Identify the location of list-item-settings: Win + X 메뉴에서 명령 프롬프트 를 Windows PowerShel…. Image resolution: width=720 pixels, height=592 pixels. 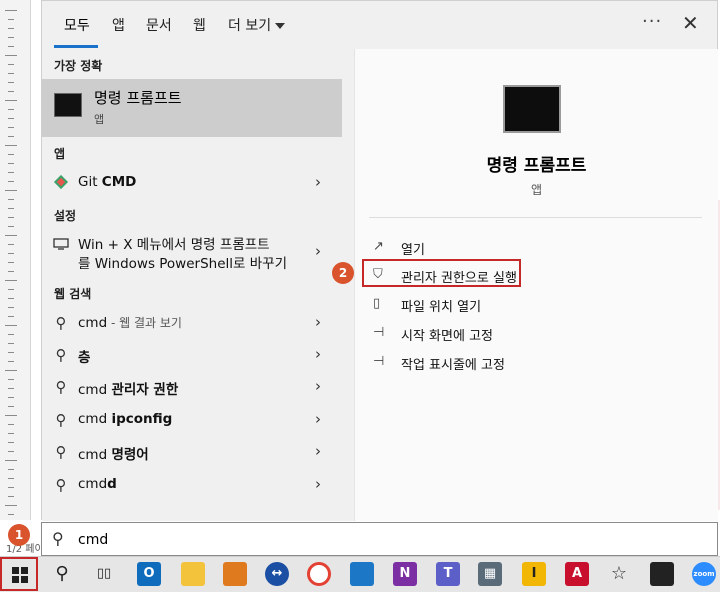
(192, 252).